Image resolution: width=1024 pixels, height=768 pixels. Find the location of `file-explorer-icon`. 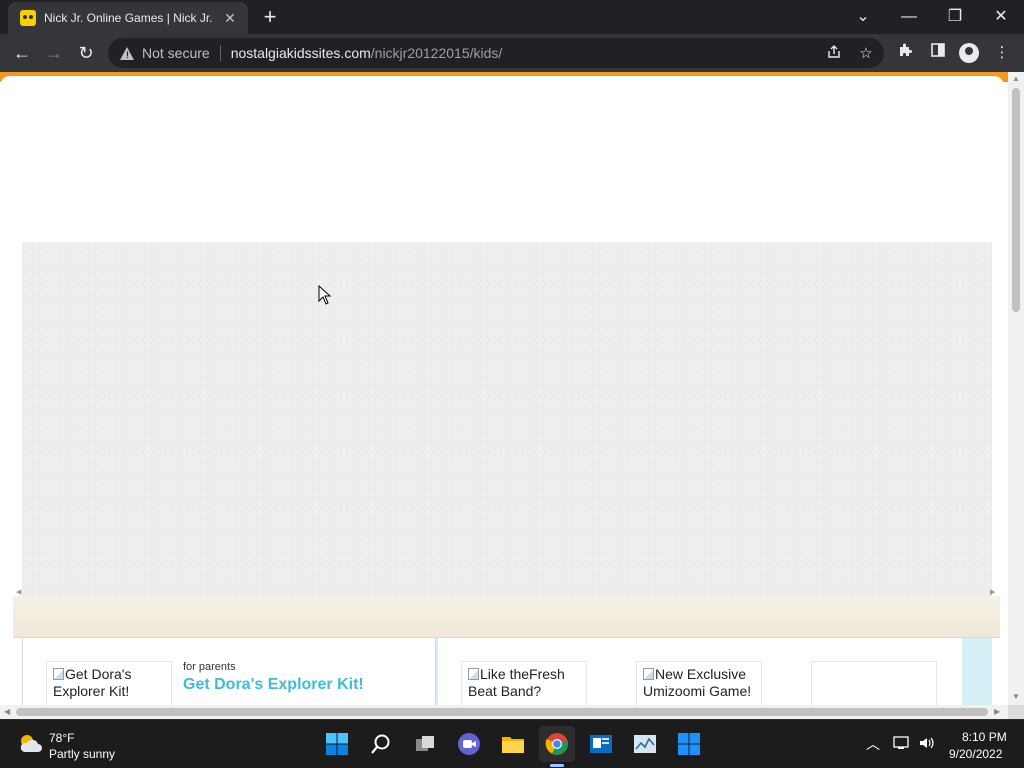

file-explorer-icon is located at coordinates (513, 744).